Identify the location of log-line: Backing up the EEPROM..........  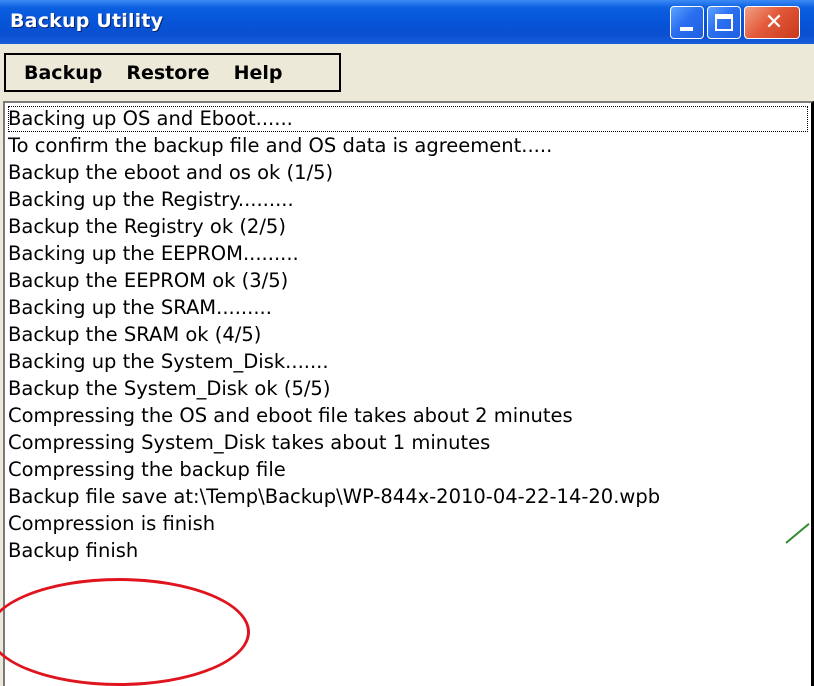
(153, 254).